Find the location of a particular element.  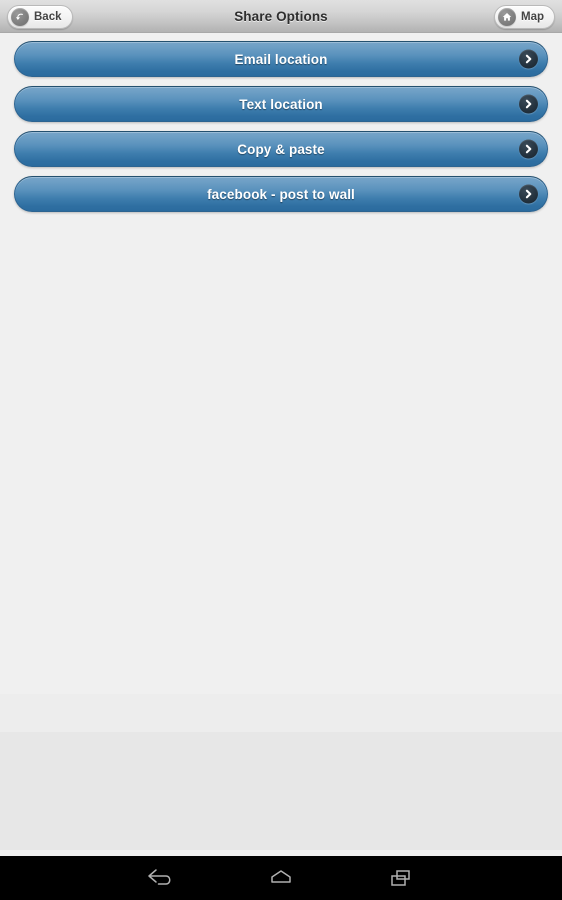

nav-back-button is located at coordinates (161, 878).